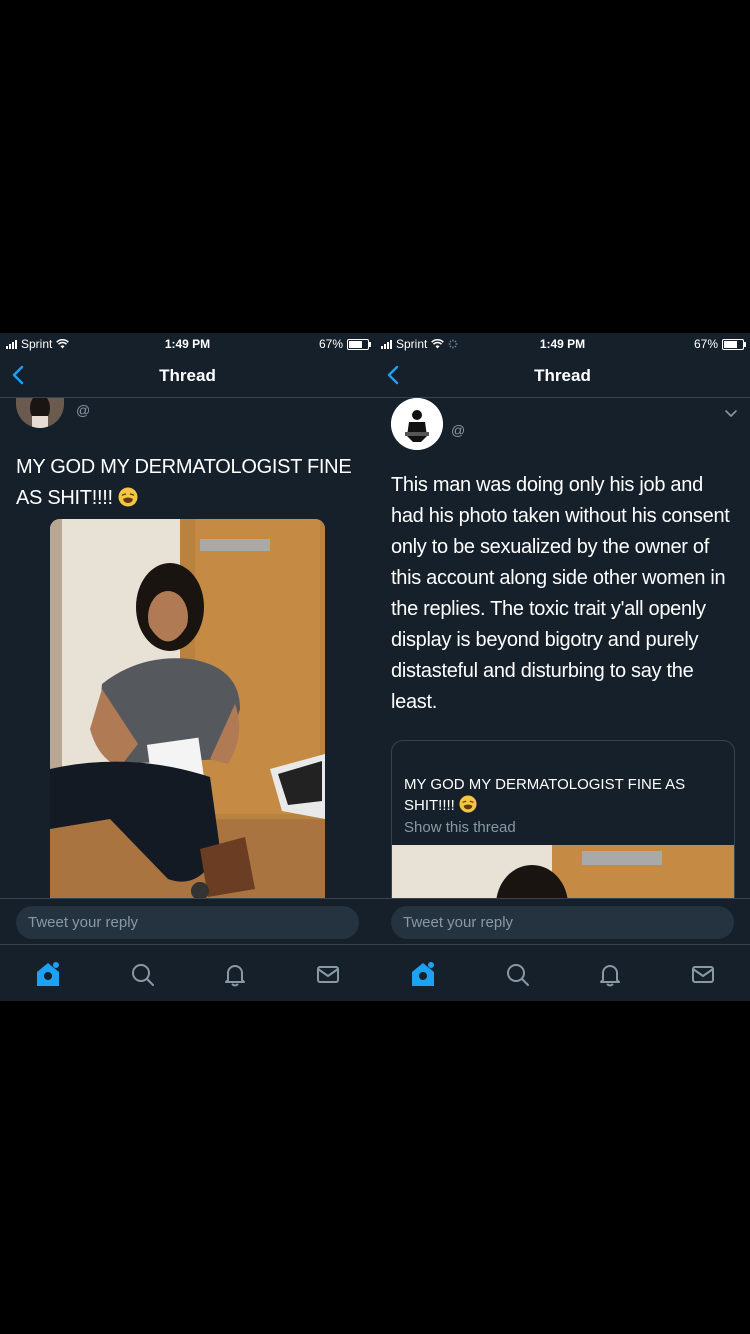  Describe the element at coordinates (563, 872) in the screenshot. I see `quoted-tweet-photo` at that location.